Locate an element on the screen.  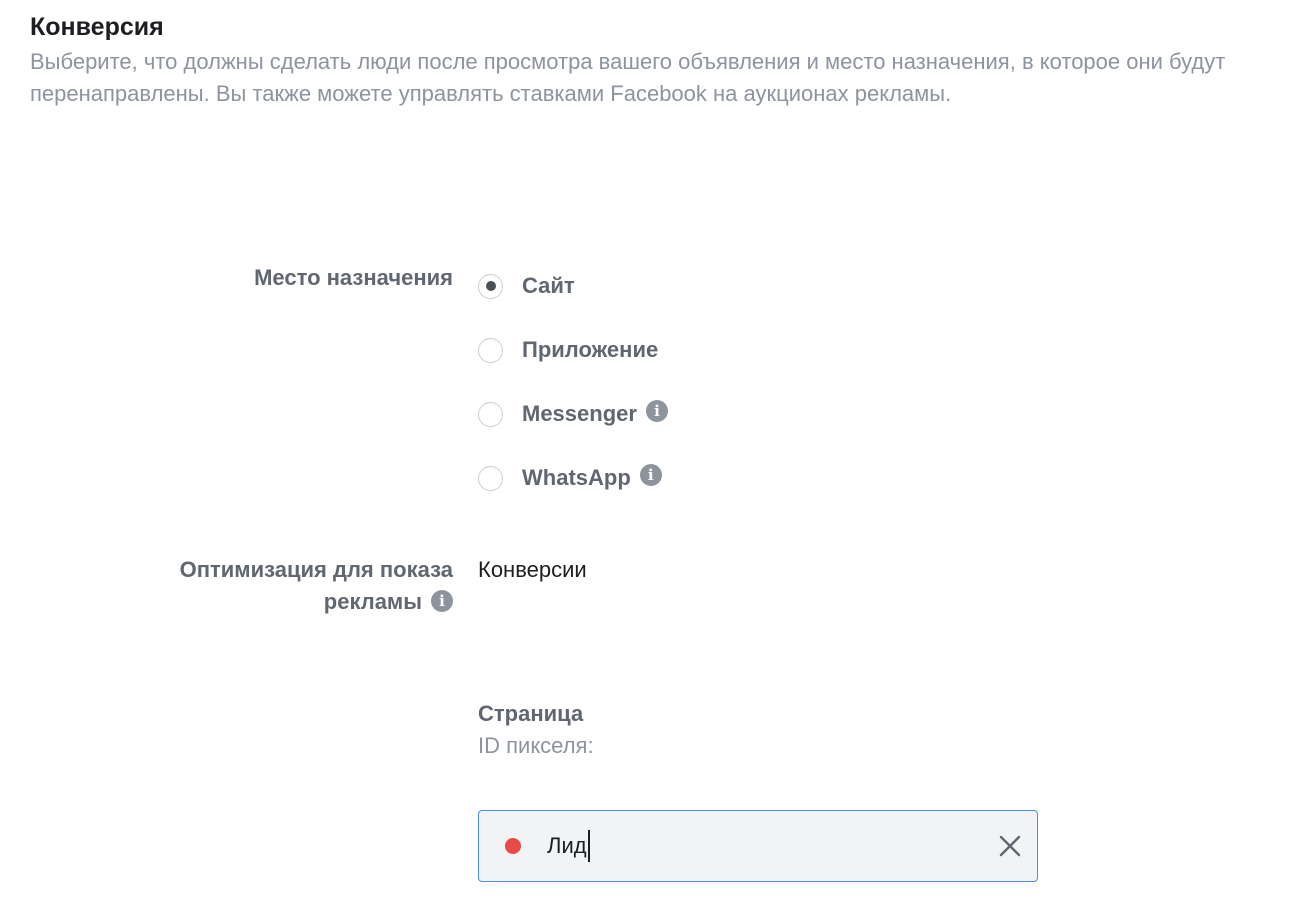
radio-label-site: Сайт is located at coordinates (548, 285).